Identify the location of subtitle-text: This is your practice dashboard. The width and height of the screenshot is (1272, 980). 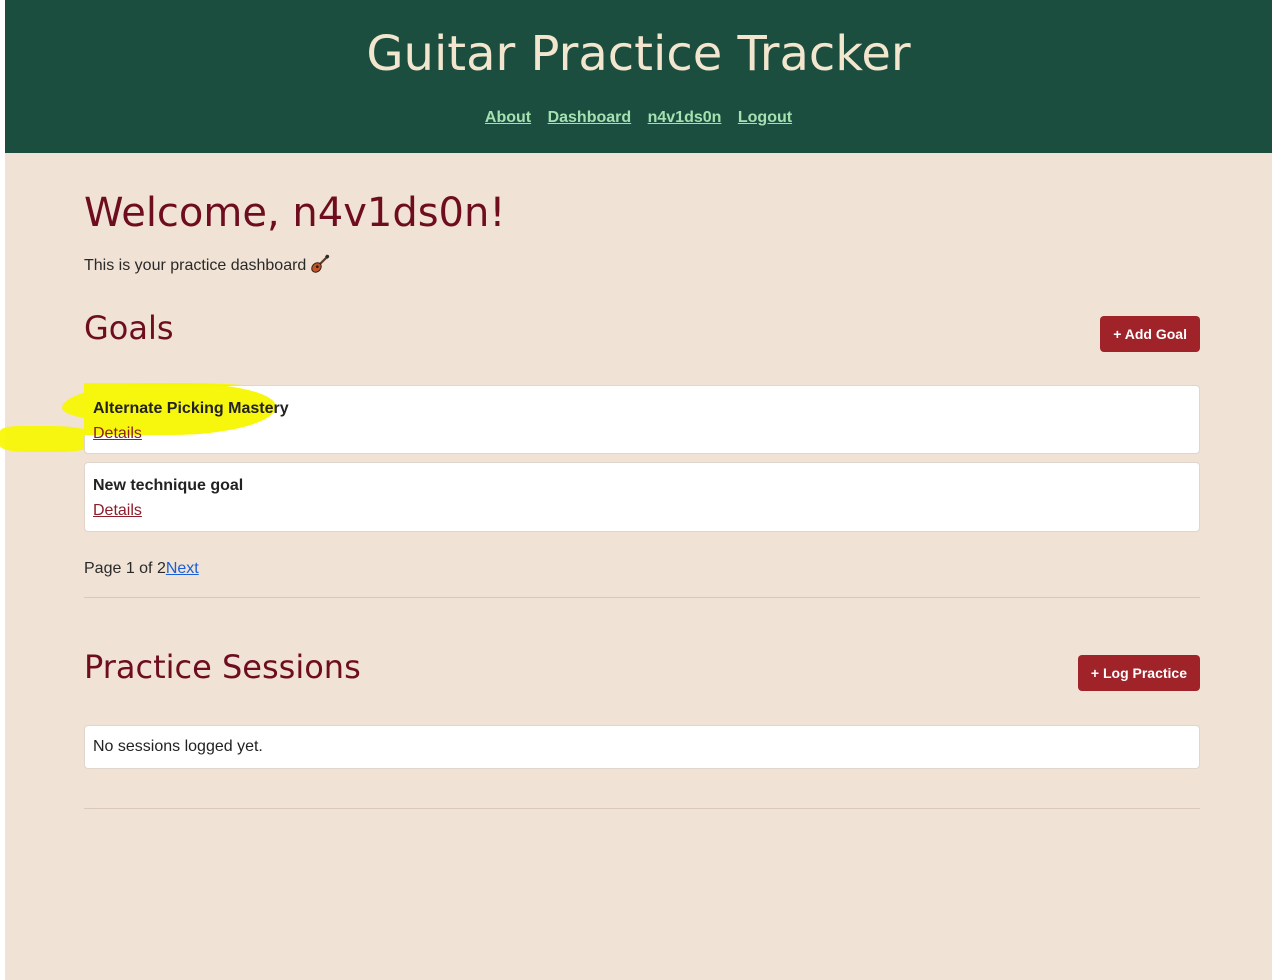
(195, 265).